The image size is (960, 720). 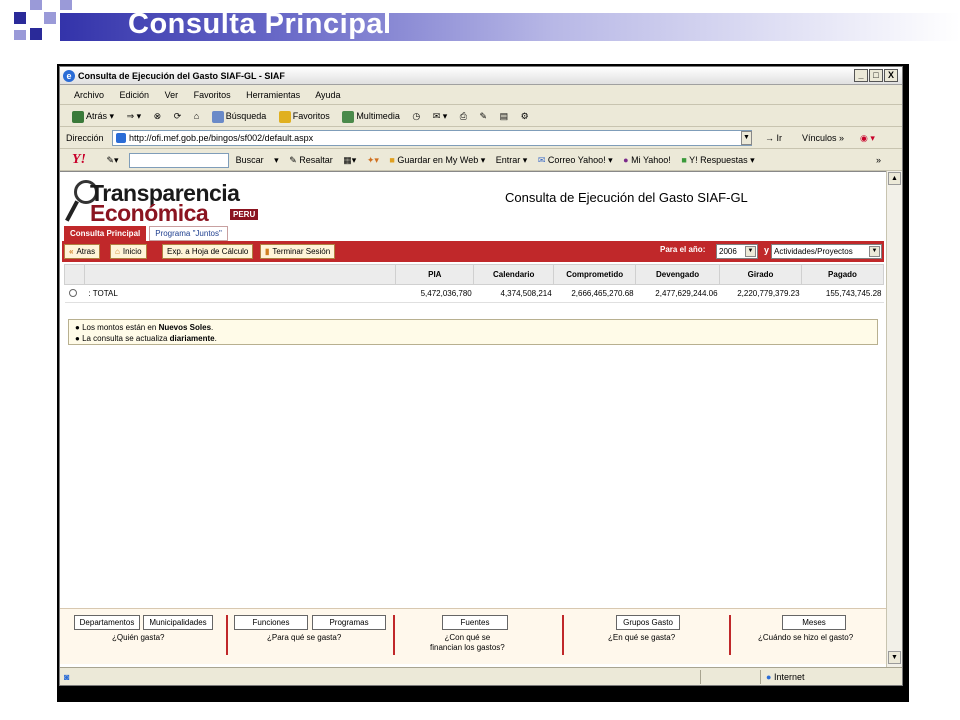 I want to click on back-button: Atrás ▾, so click(x=93, y=116).